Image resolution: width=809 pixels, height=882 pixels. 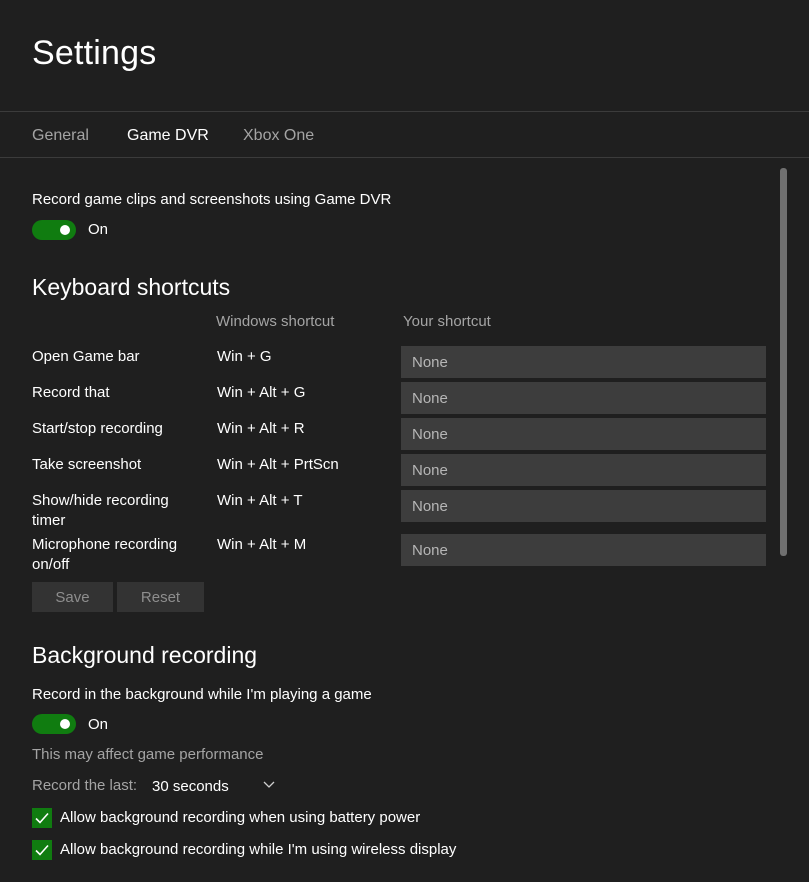 I want to click on wireless-display-checkbox, so click(x=42, y=850).